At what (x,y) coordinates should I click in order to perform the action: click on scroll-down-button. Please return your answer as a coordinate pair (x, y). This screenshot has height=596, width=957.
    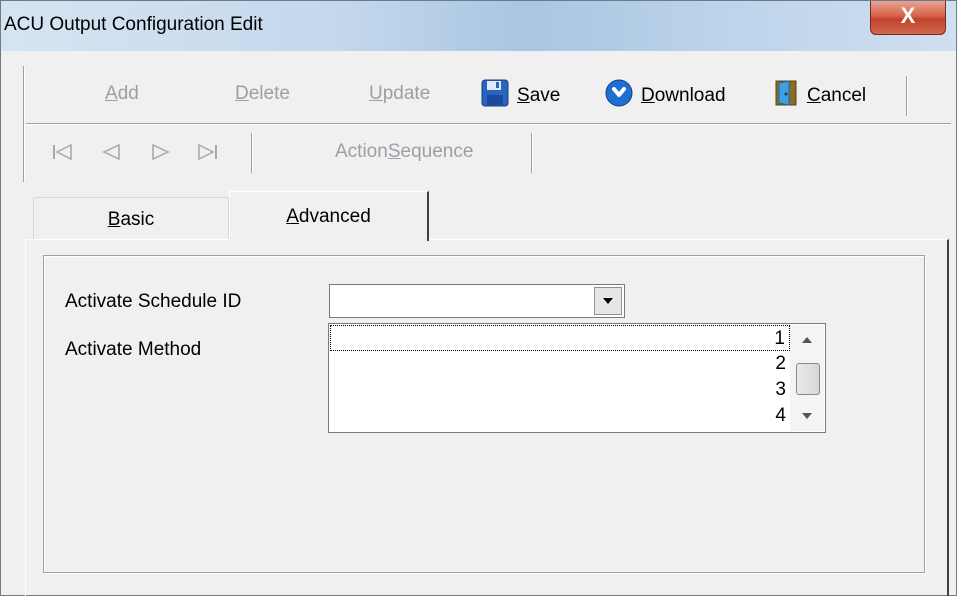
    Looking at the image, I should click on (807, 416).